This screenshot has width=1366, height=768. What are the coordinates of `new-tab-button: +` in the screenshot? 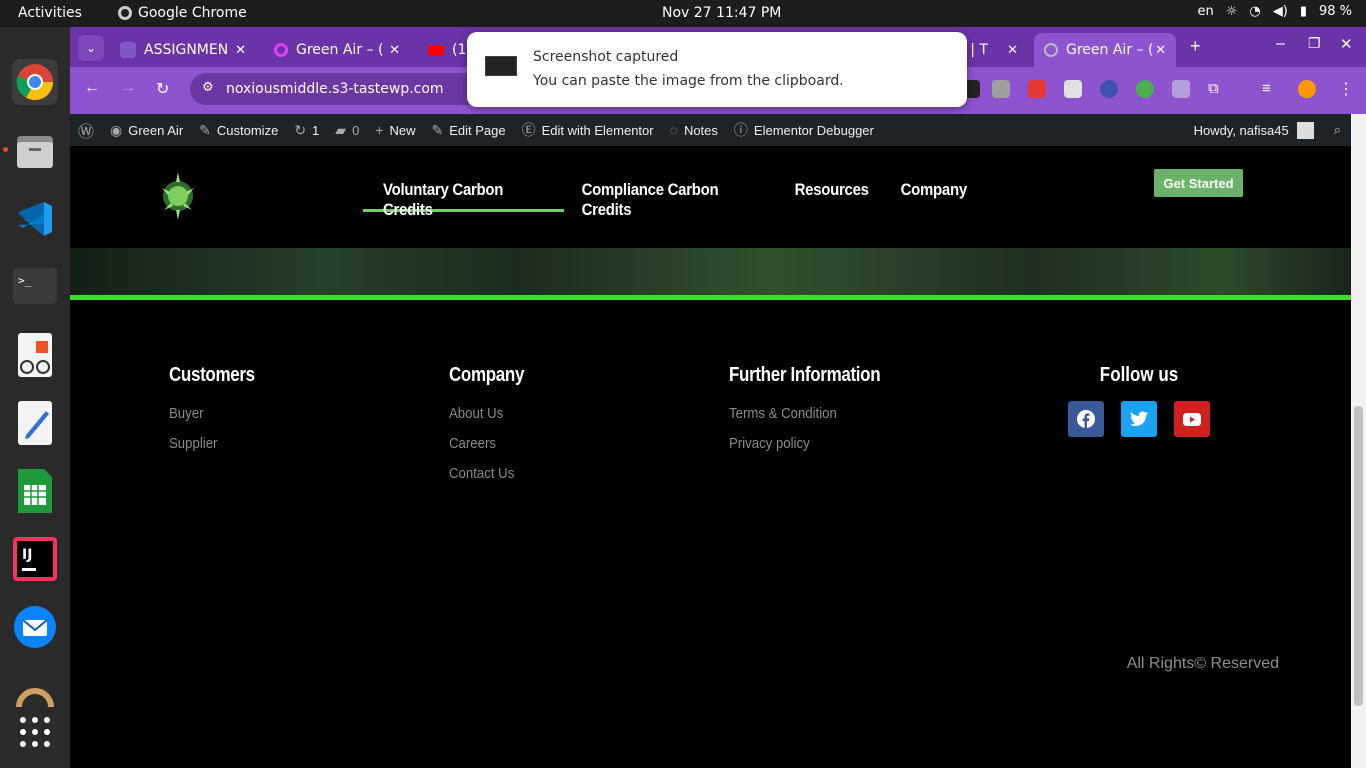 It's located at (1195, 46).